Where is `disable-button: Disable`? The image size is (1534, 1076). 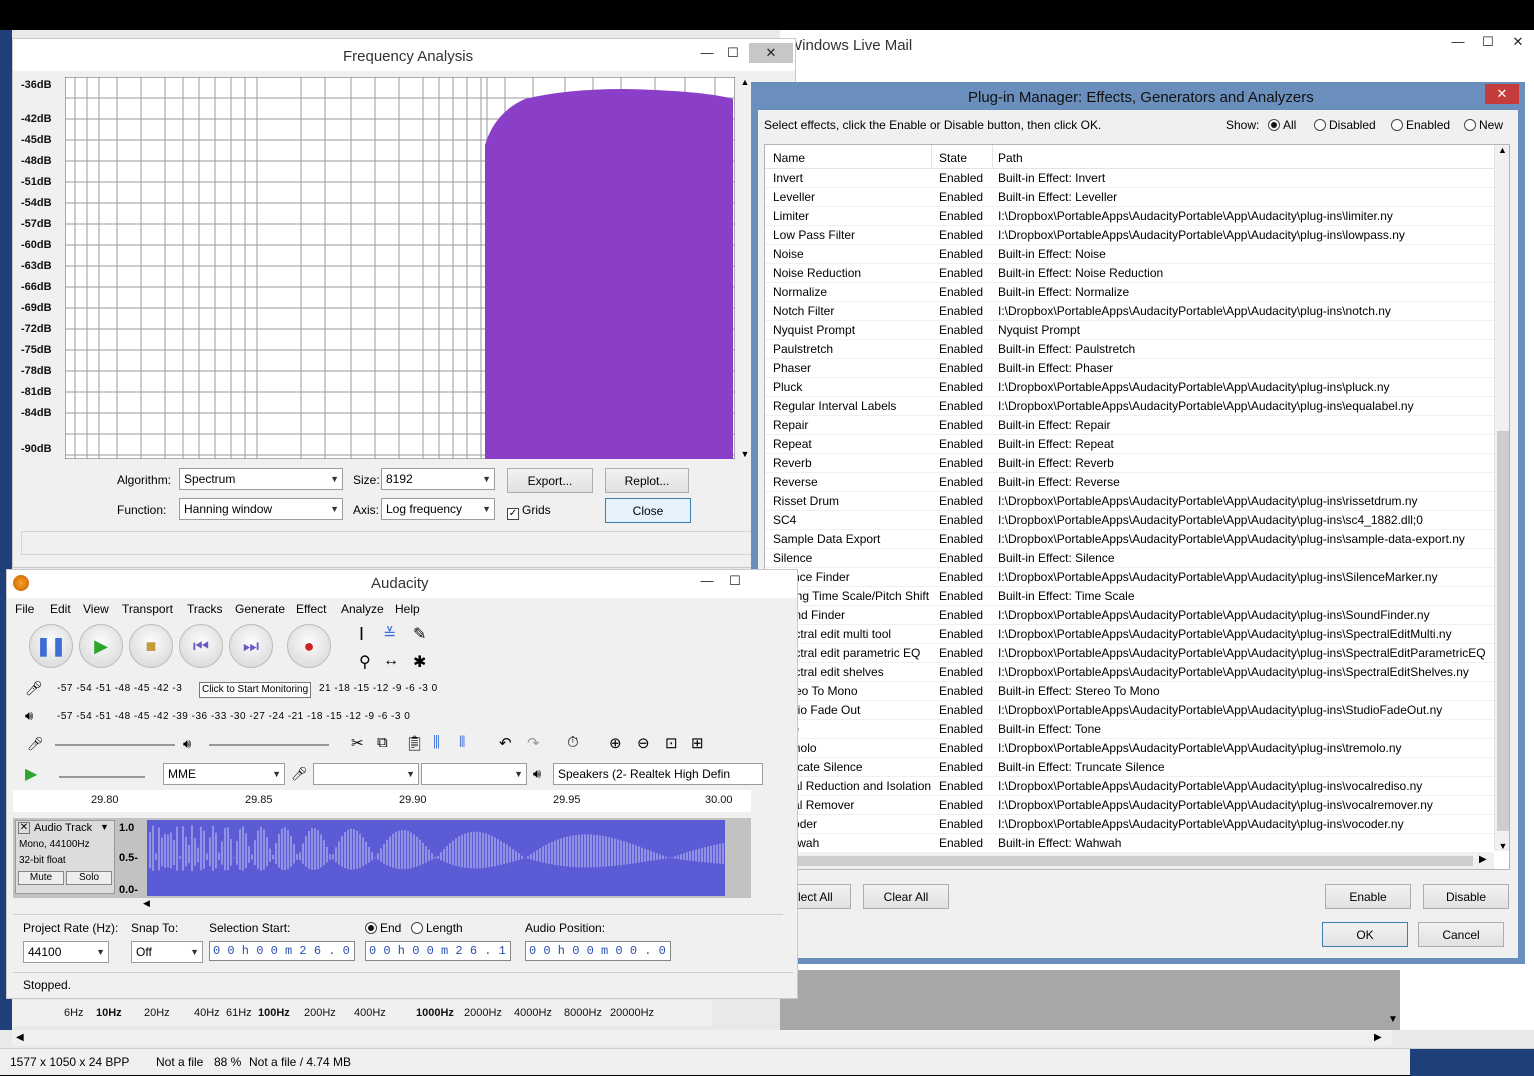
disable-button: Disable is located at coordinates (1466, 896).